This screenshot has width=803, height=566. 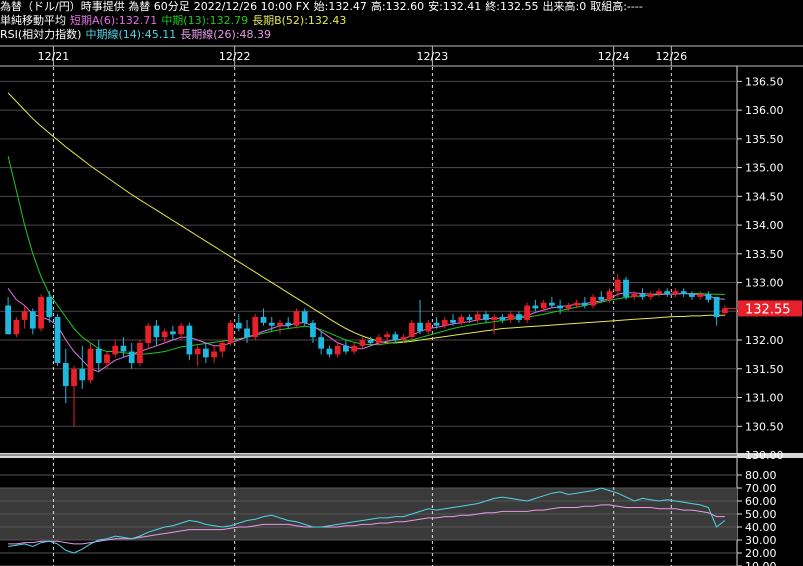 I want to click on rsi-tick-label: 50.00, so click(x=761, y=514).